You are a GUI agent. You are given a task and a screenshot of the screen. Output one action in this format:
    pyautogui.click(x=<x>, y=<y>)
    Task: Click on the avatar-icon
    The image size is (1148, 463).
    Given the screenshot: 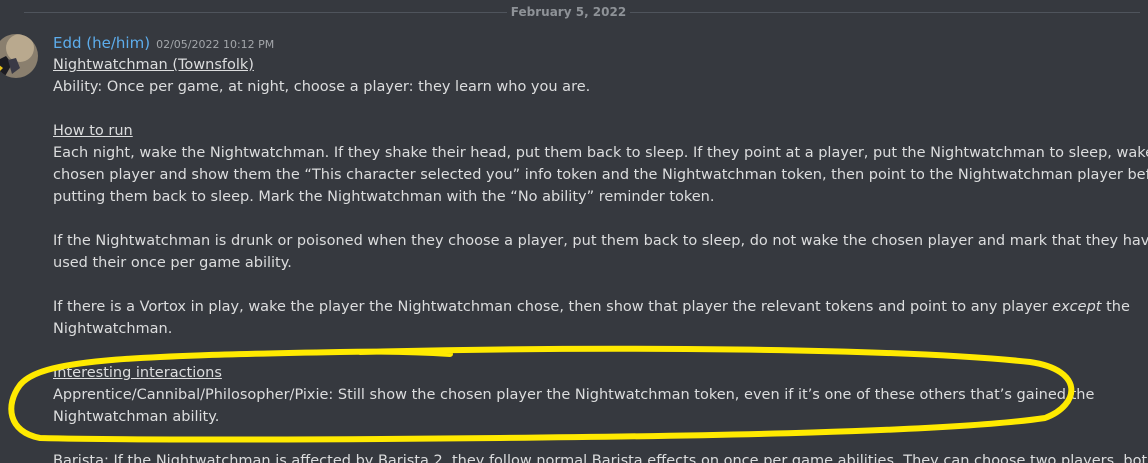 What is the action you would take?
    pyautogui.click(x=19, y=56)
    